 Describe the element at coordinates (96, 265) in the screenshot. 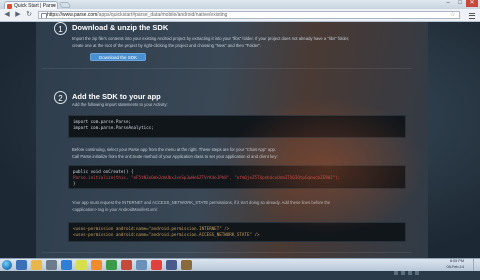

I see `firefox-icon` at that location.